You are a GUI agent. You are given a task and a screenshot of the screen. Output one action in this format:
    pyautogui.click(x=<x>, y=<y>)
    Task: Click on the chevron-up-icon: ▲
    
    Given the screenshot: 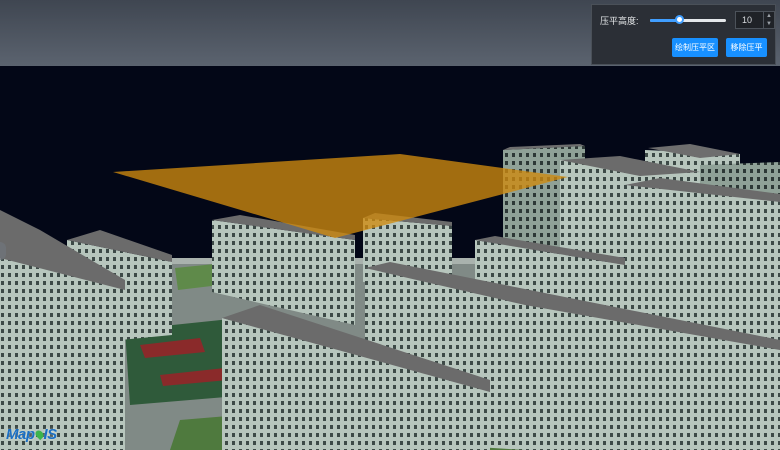 What is the action you would take?
    pyautogui.click(x=769, y=16)
    